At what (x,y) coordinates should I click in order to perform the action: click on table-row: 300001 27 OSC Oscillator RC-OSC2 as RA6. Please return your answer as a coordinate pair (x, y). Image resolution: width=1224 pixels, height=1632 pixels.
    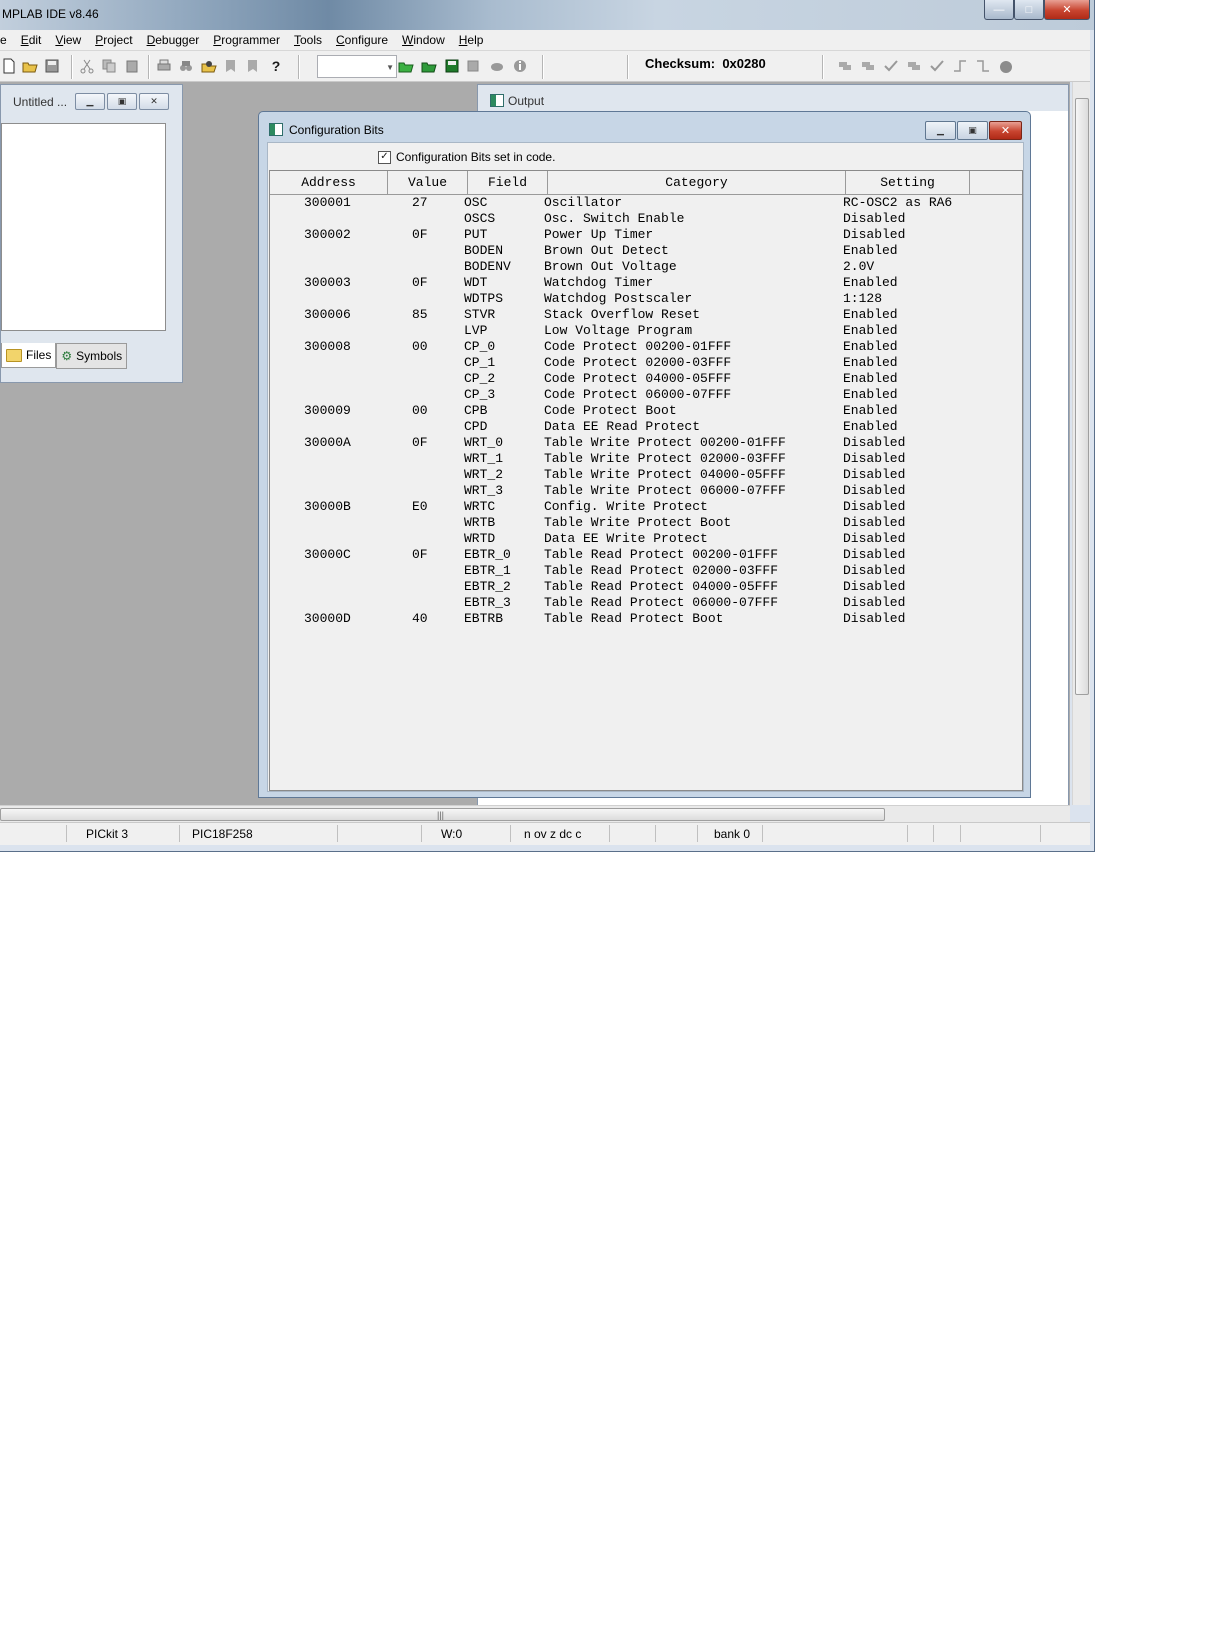
    Looking at the image, I should click on (646, 203).